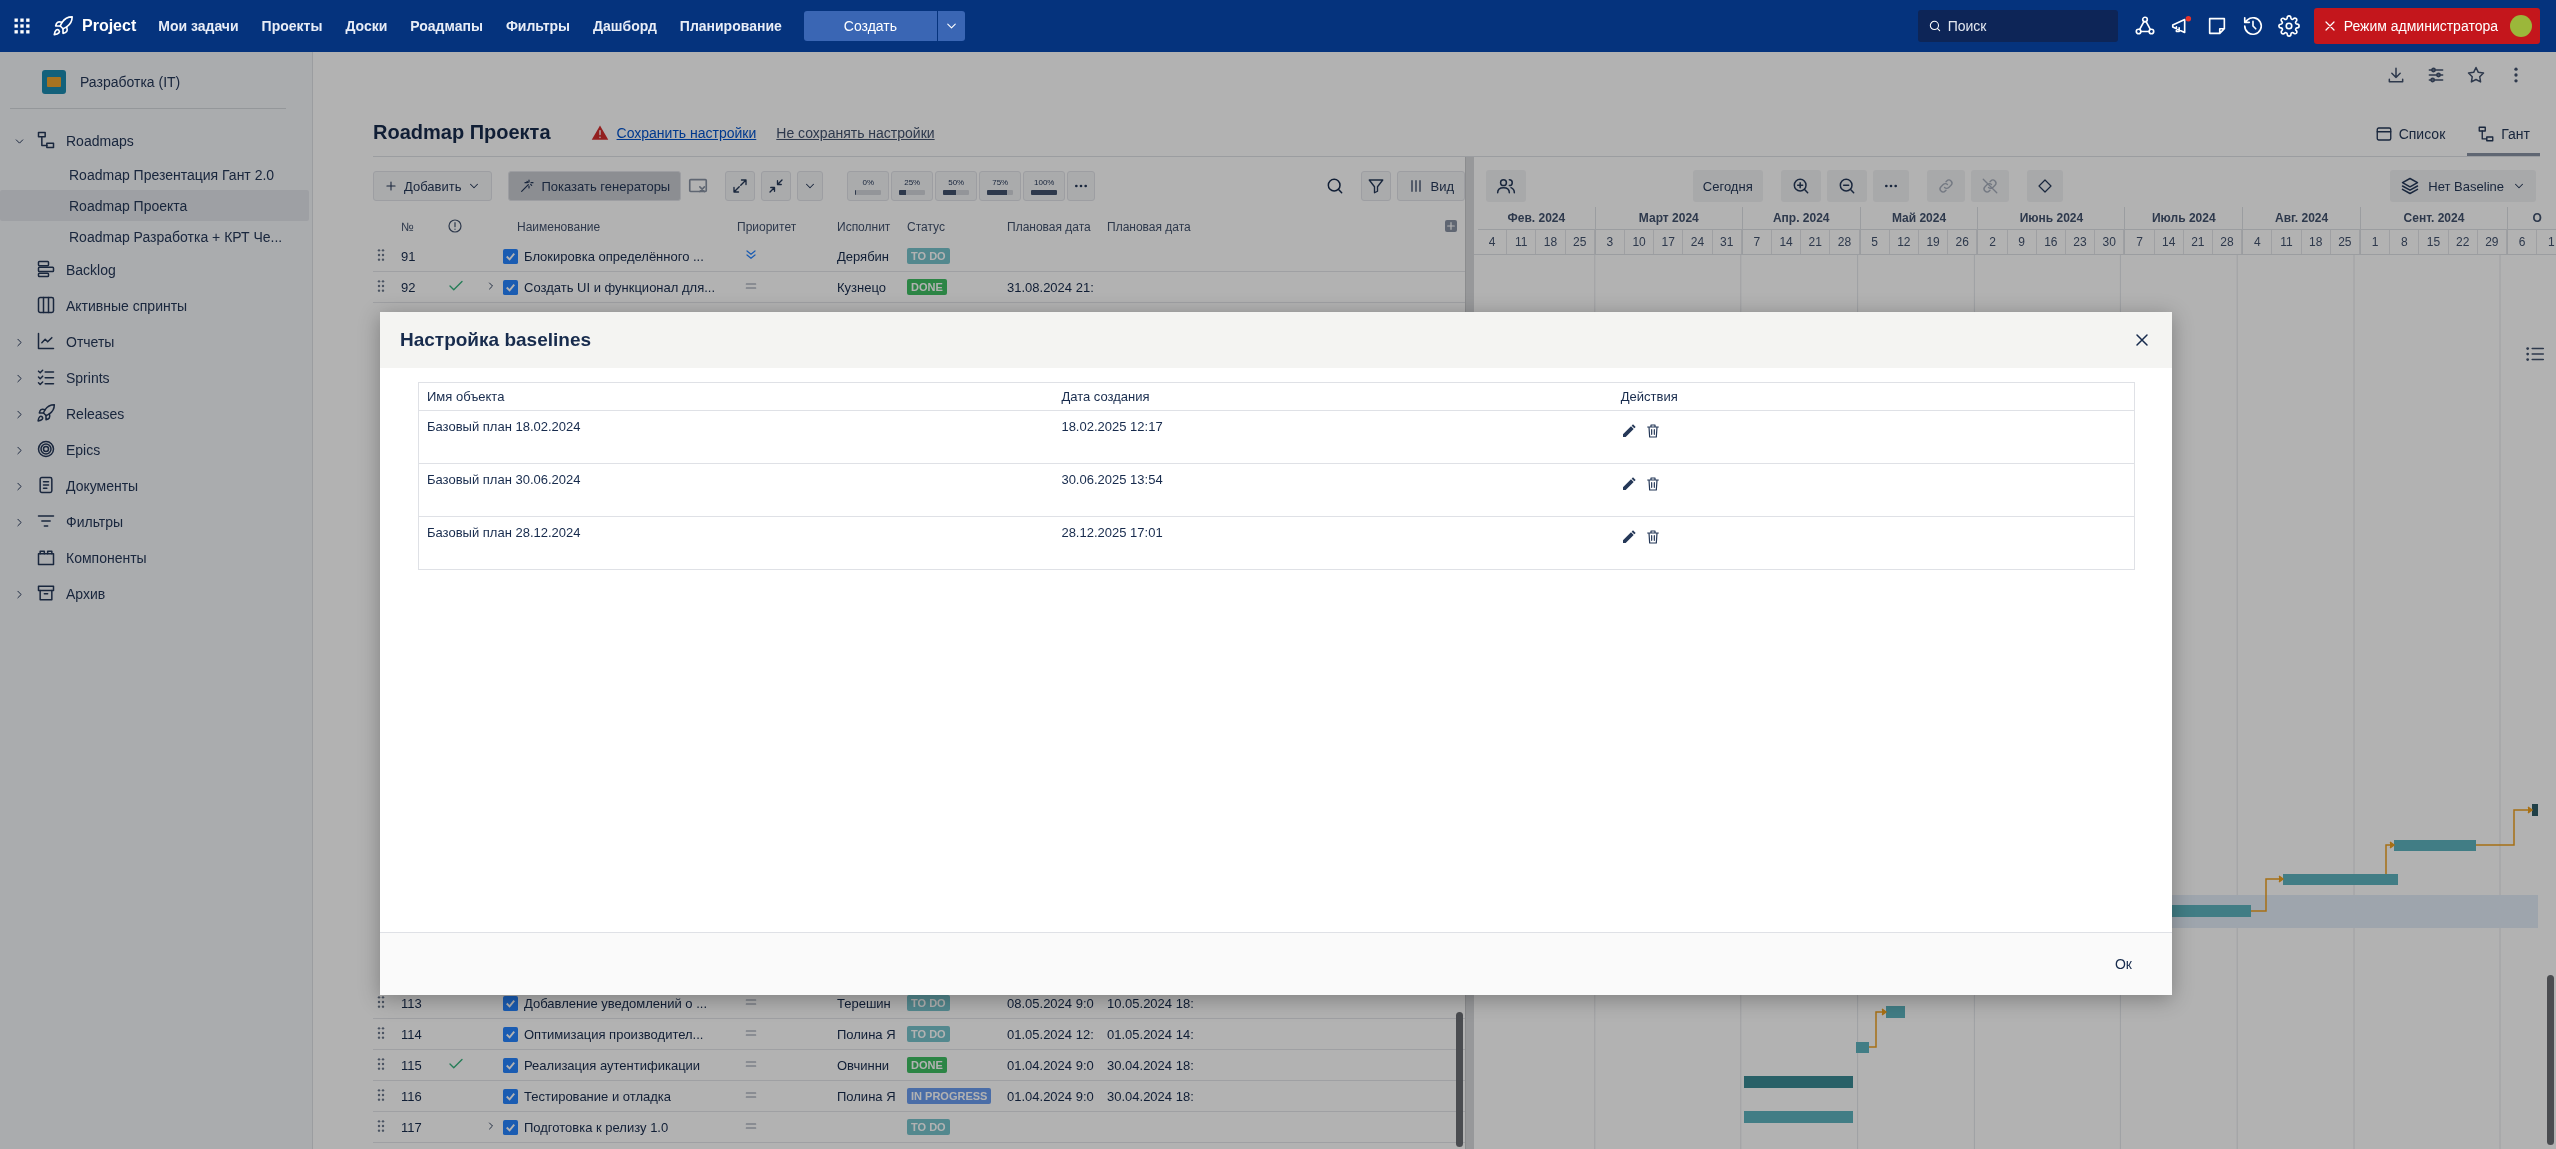 The image size is (2556, 1149). What do you see at coordinates (599, 133) in the screenshot?
I see `warning-icon` at bounding box center [599, 133].